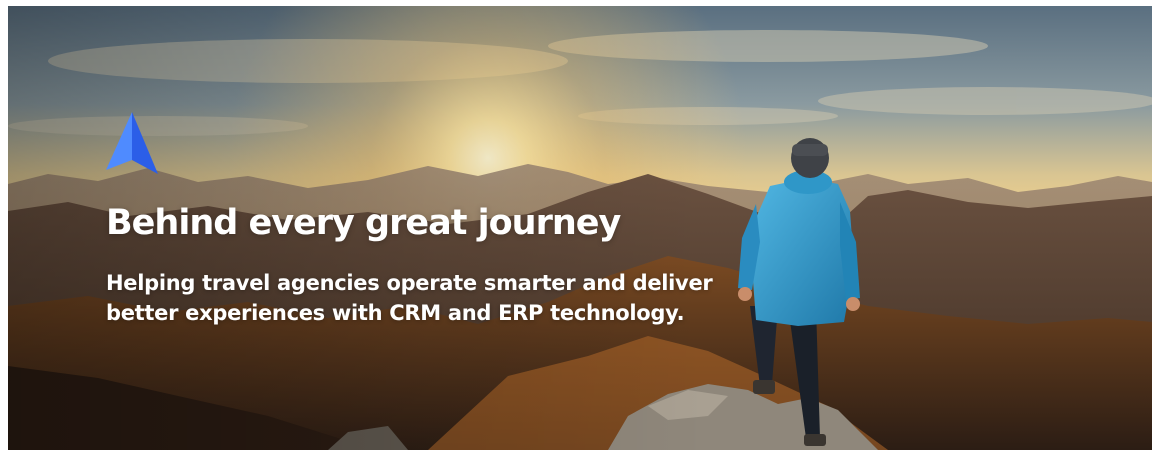  I want to click on arrow-up-logo-icon, so click(132, 143).